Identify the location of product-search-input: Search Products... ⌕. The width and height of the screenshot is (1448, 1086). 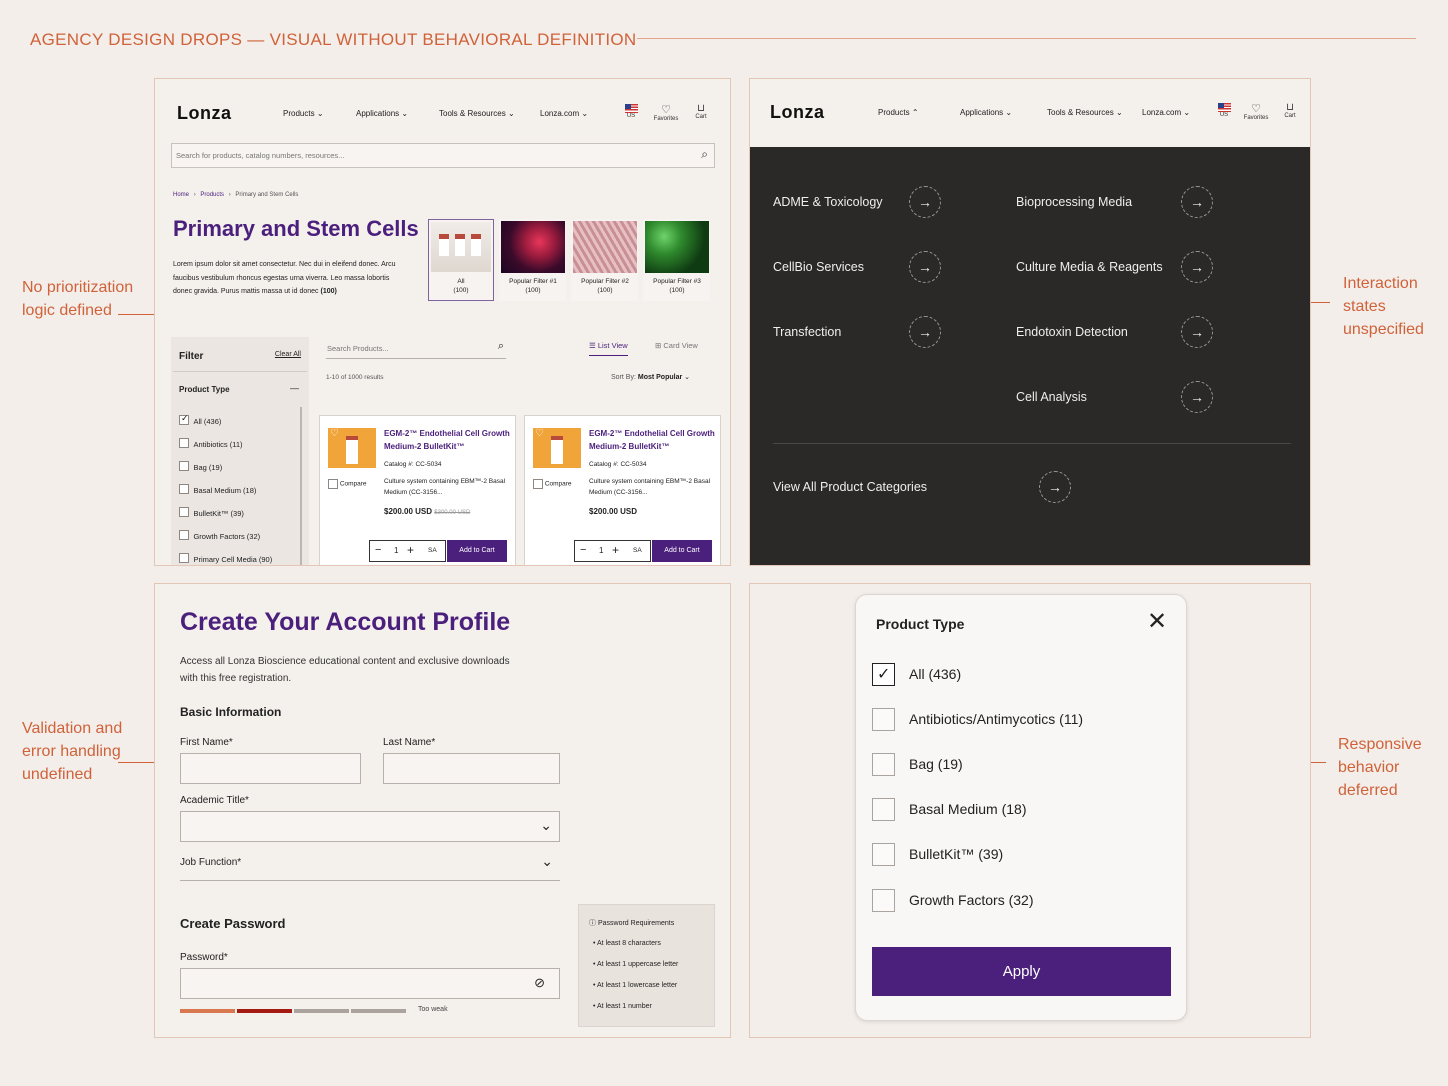
(416, 349).